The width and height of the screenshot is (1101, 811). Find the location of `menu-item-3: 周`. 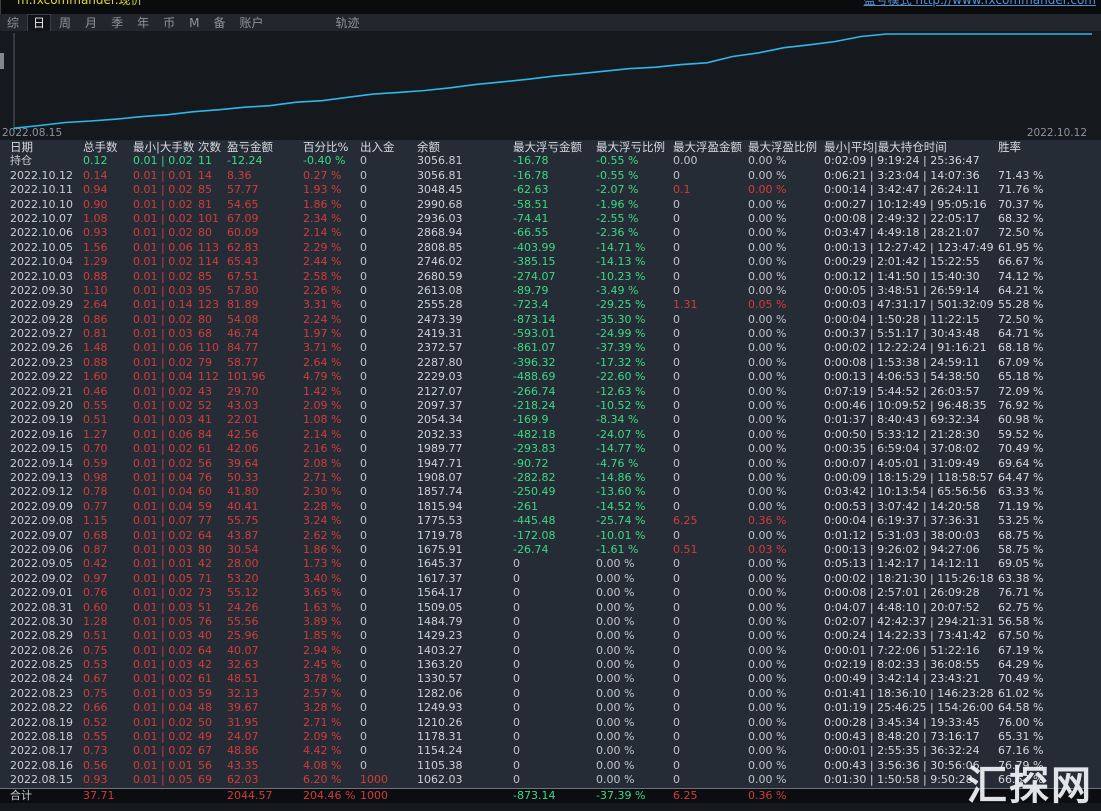

menu-item-3: 周 is located at coordinates (65, 23).